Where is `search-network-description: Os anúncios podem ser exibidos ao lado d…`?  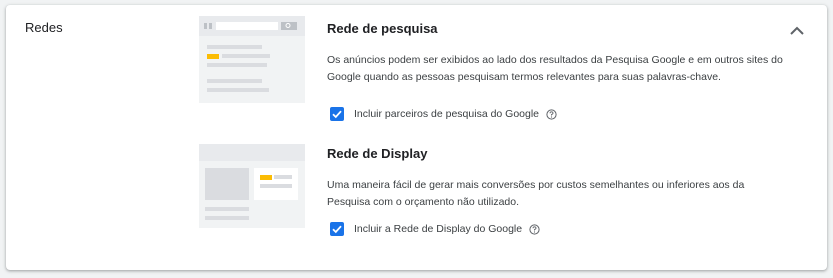
search-network-description: Os anúncios podem ser exibidos ao lado d… is located at coordinates (555, 68).